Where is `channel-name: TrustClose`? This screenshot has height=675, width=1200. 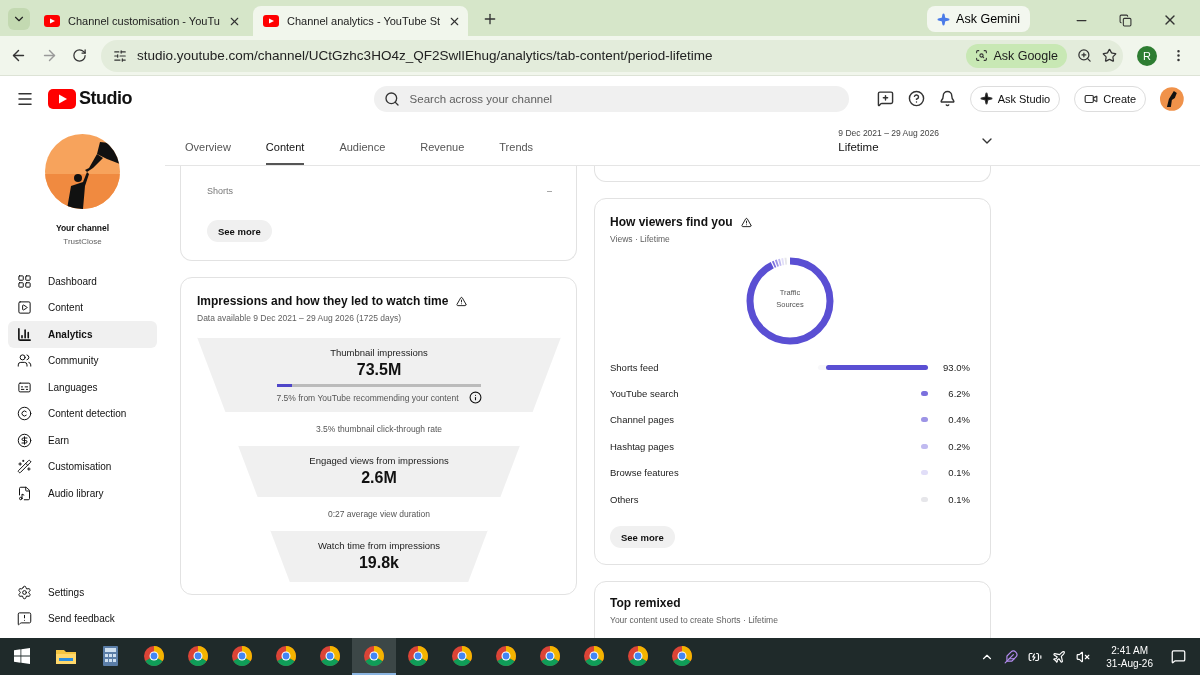
channel-name: TrustClose is located at coordinates (82, 241).